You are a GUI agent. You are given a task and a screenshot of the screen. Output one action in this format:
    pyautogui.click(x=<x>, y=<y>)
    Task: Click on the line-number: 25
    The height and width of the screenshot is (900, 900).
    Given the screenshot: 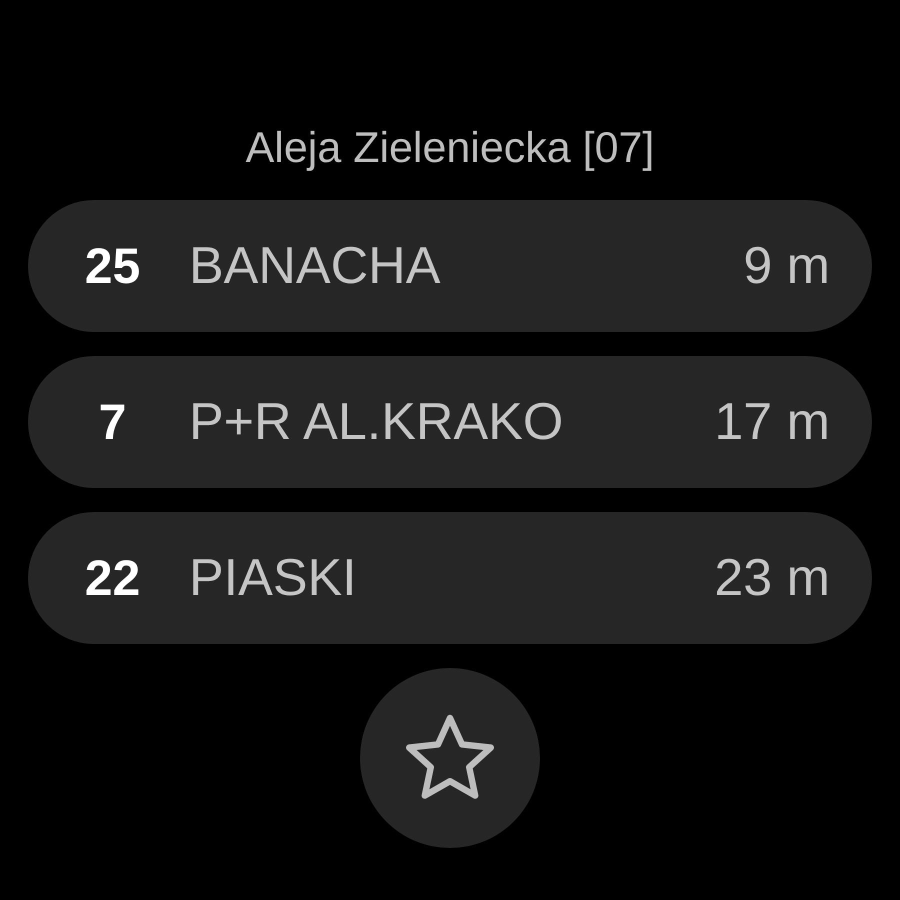 What is the action you would take?
    pyautogui.click(x=113, y=266)
    